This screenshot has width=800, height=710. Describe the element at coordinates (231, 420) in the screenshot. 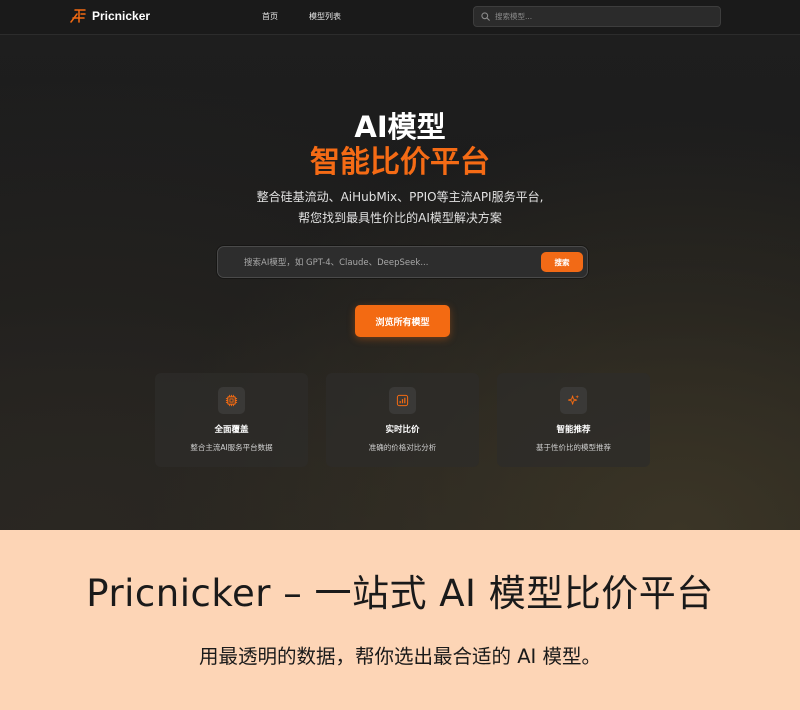

I see `feature-card-coverage: 全面覆盖 整合主流AI服务平台数据` at that location.